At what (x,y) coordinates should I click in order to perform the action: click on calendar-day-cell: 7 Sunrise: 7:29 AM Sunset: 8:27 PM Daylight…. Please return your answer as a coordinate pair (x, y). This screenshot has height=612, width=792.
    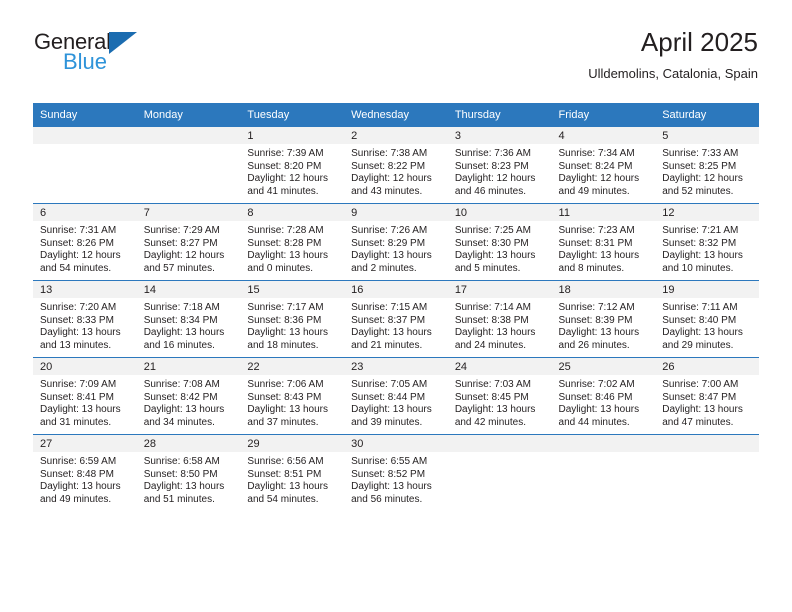
    Looking at the image, I should click on (188, 242).